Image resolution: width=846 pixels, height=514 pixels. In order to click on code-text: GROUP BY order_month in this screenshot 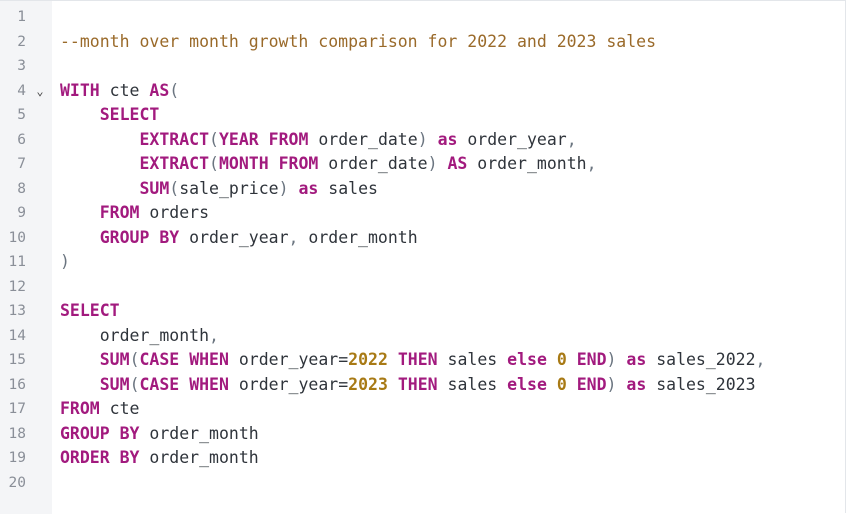, I will do `click(159, 434)`.